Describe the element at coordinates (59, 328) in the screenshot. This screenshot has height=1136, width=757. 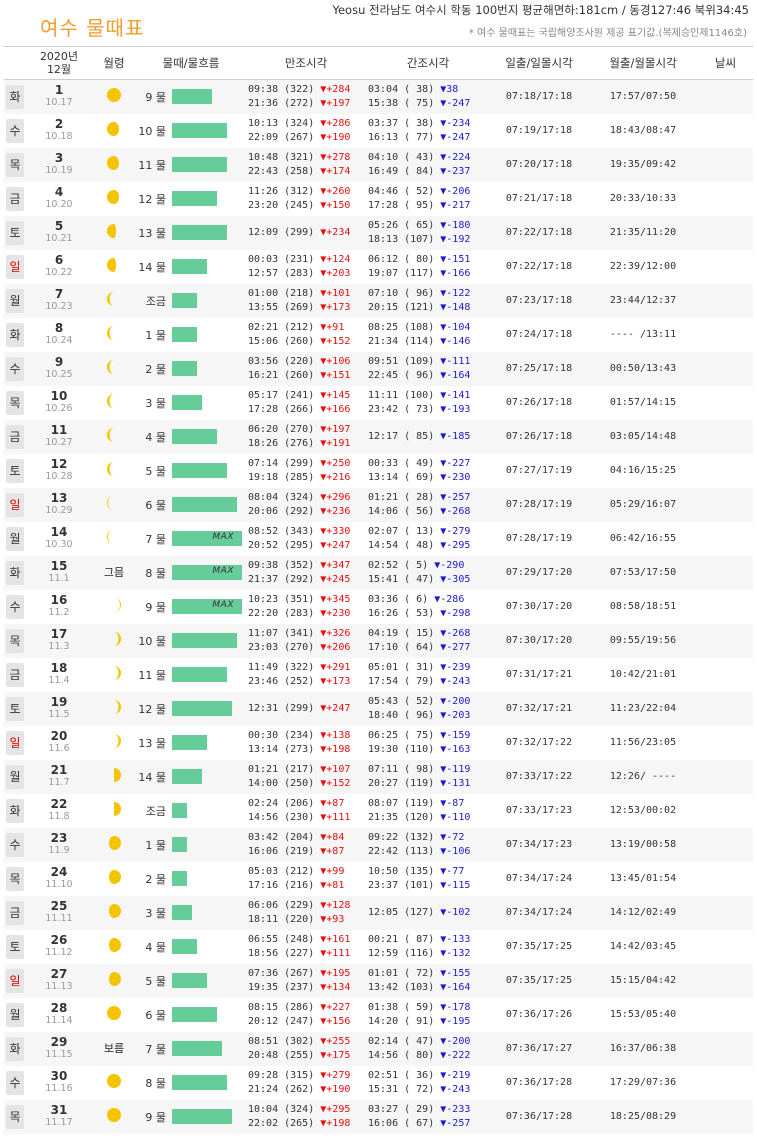
I see `day-number: 8` at that location.